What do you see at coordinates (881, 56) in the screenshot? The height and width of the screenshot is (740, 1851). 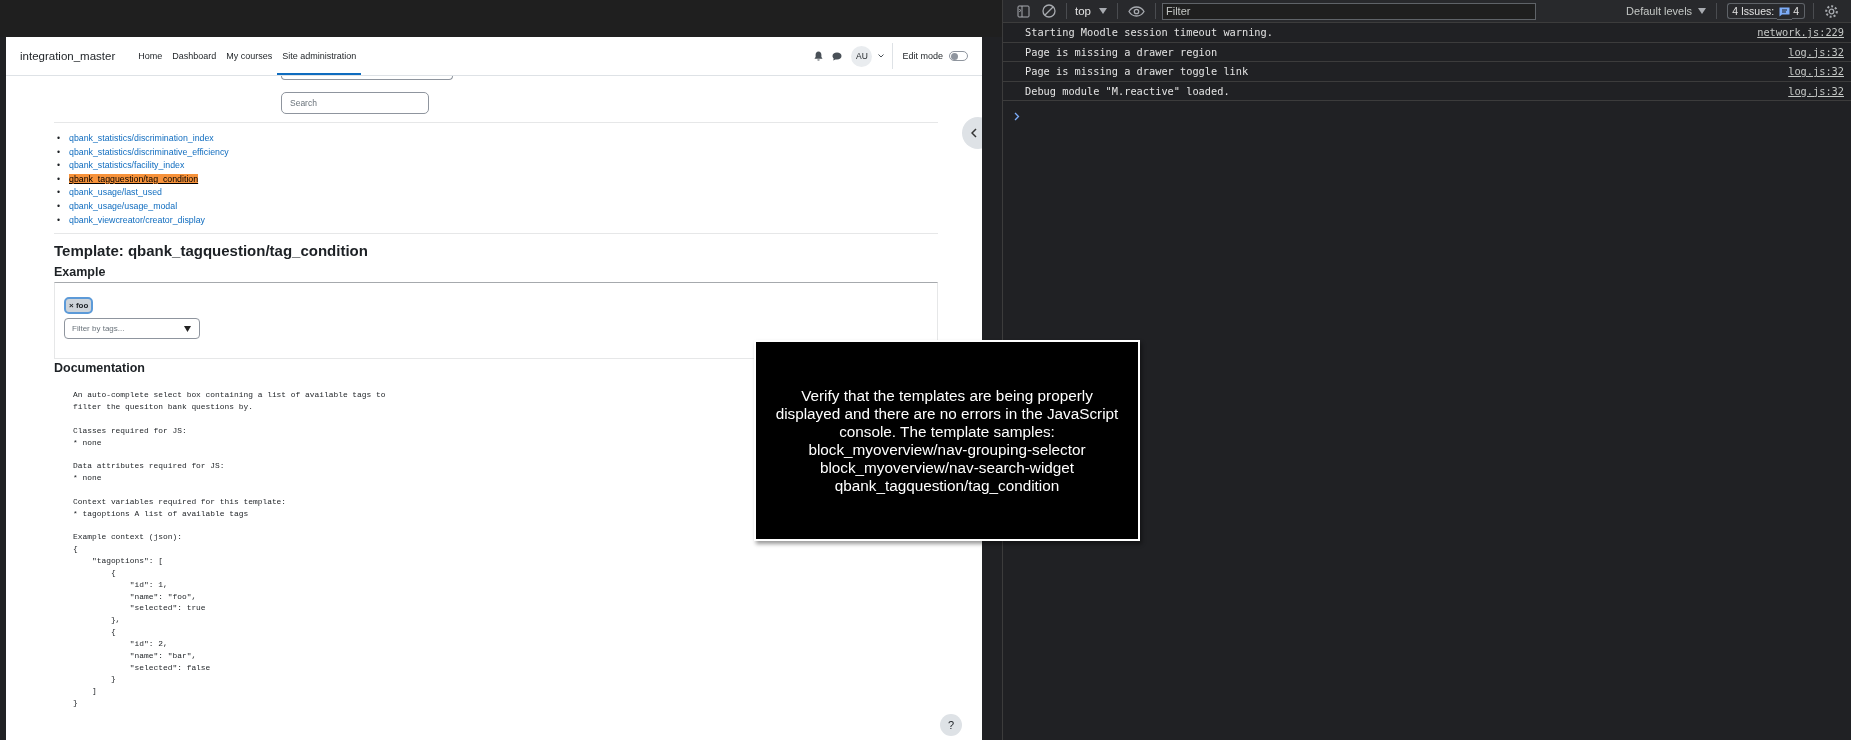 I see `chevron-down-icon` at bounding box center [881, 56].